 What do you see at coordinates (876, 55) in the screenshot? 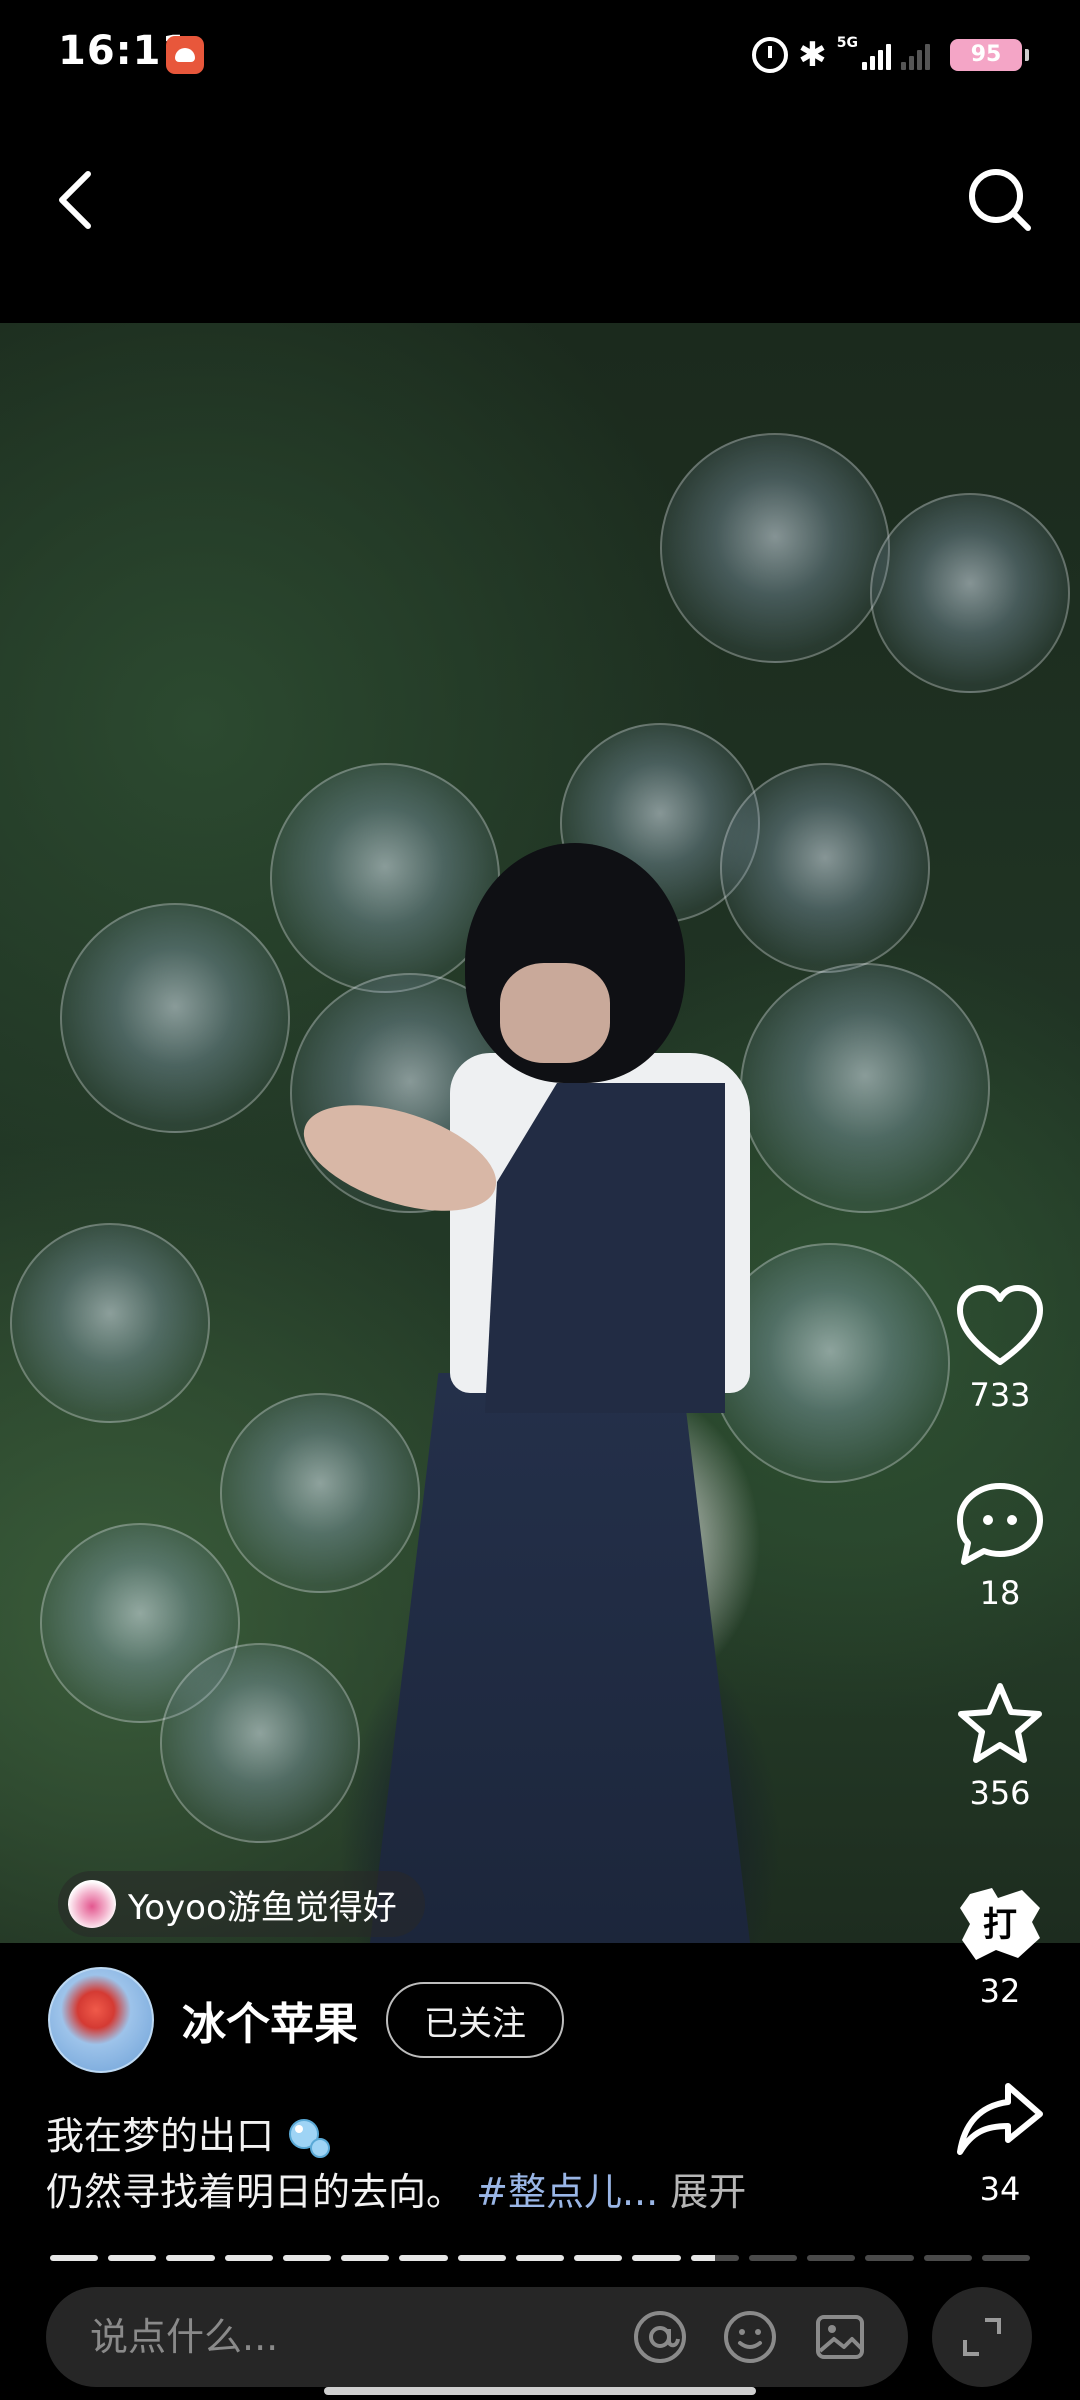
I see `signal-icon` at bounding box center [876, 55].